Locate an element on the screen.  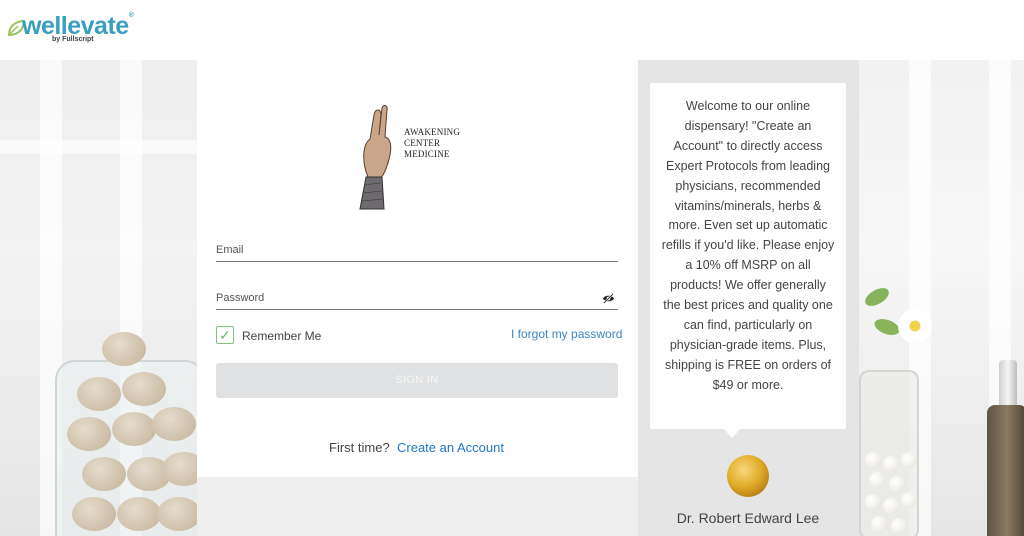
sign-in-button: SIGN IN is located at coordinates (417, 380).